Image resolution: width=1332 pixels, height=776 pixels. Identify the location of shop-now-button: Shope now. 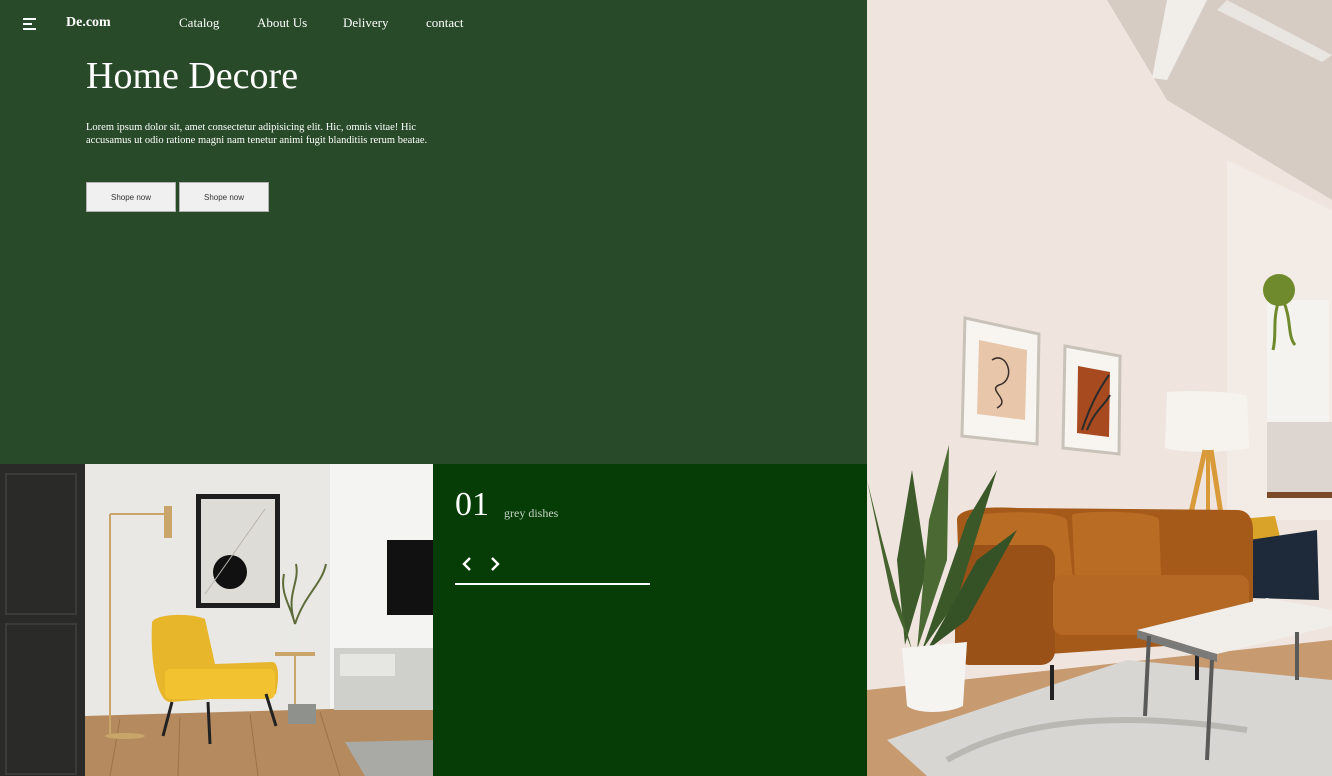
(131, 197).